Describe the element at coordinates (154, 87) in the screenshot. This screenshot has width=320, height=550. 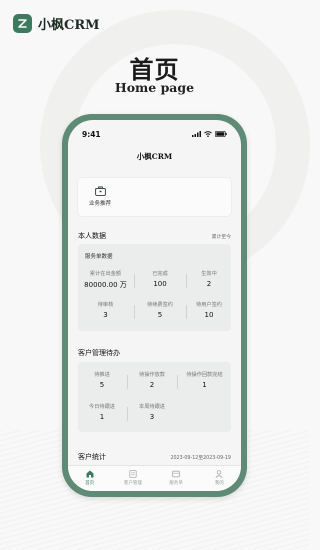
I see `hero-subtitle: Home page` at that location.